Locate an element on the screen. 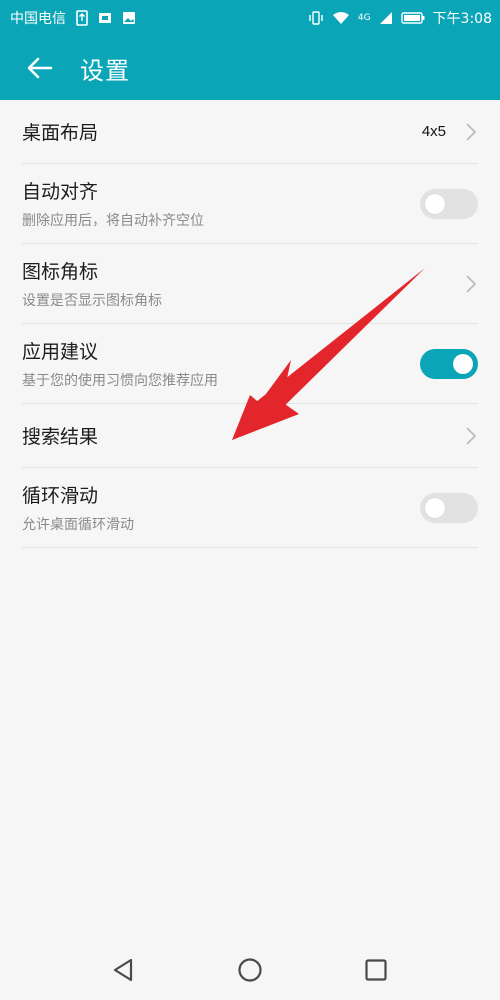 The image size is (500, 1000). loop-scroll-toggle is located at coordinates (449, 507).